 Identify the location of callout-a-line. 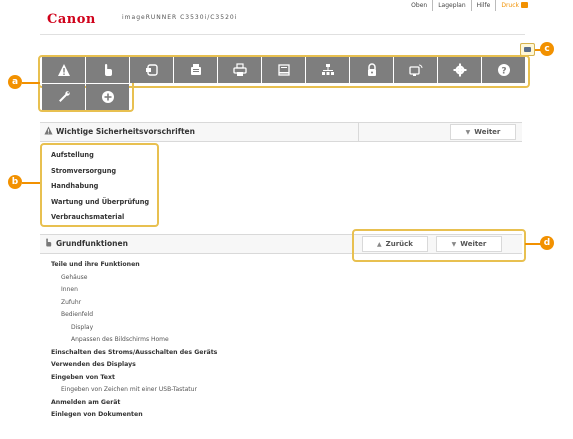
(31, 83).